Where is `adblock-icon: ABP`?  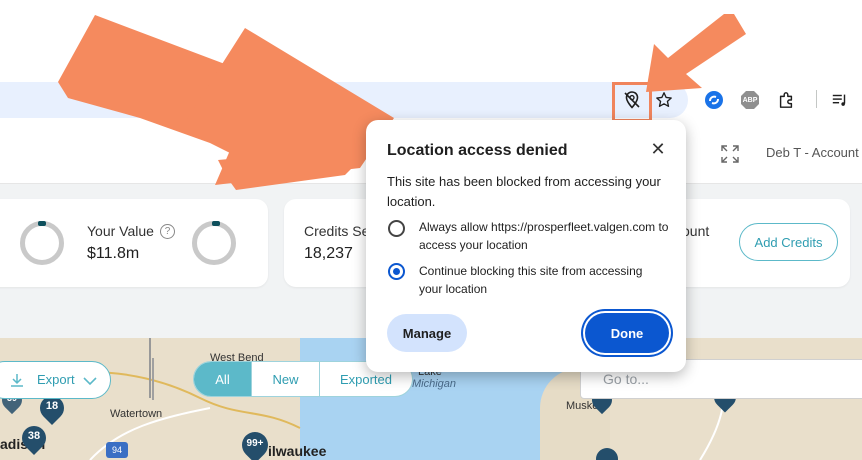 adblock-icon: ABP is located at coordinates (750, 100).